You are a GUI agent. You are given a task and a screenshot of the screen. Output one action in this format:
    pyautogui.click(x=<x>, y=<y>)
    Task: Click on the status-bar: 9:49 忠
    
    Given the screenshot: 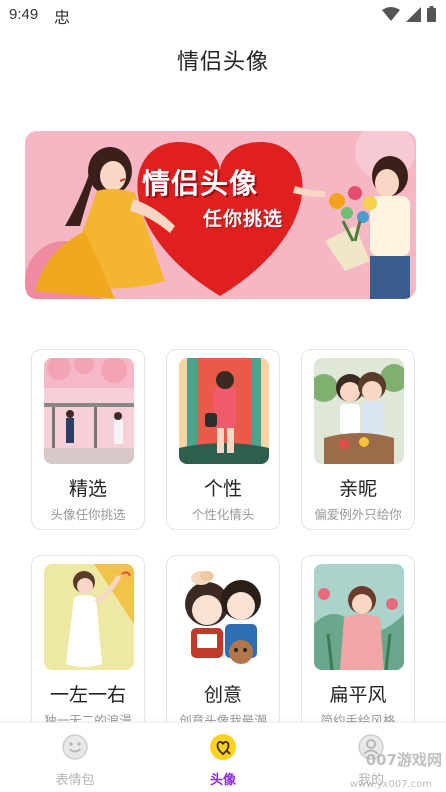 What is the action you would take?
    pyautogui.click(x=223, y=15)
    